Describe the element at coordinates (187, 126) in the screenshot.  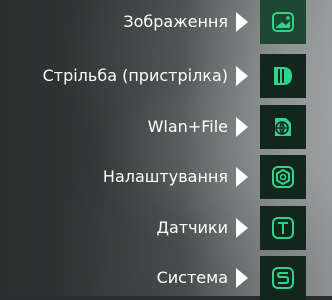
I see `menu-item-label: Wlan+File` at that location.